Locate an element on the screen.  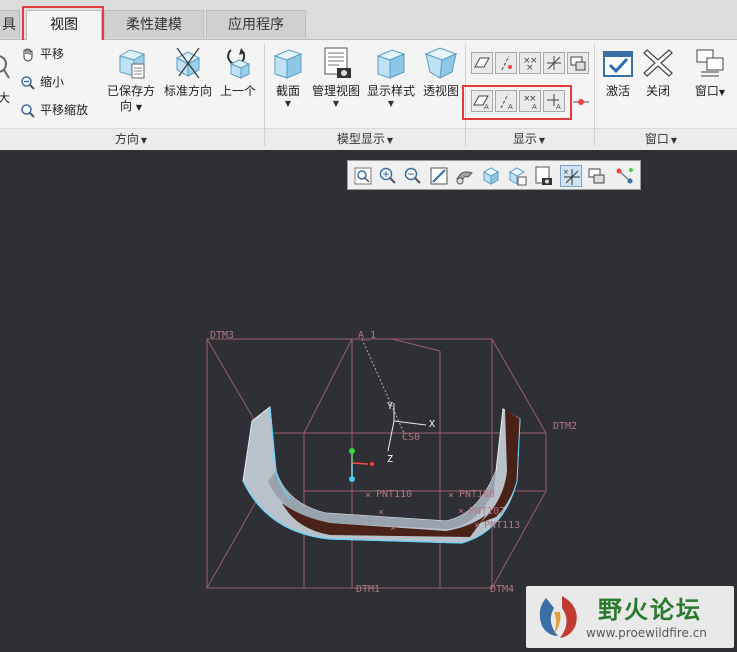
annotation-display-toolbar-button is located at coordinates (597, 176).